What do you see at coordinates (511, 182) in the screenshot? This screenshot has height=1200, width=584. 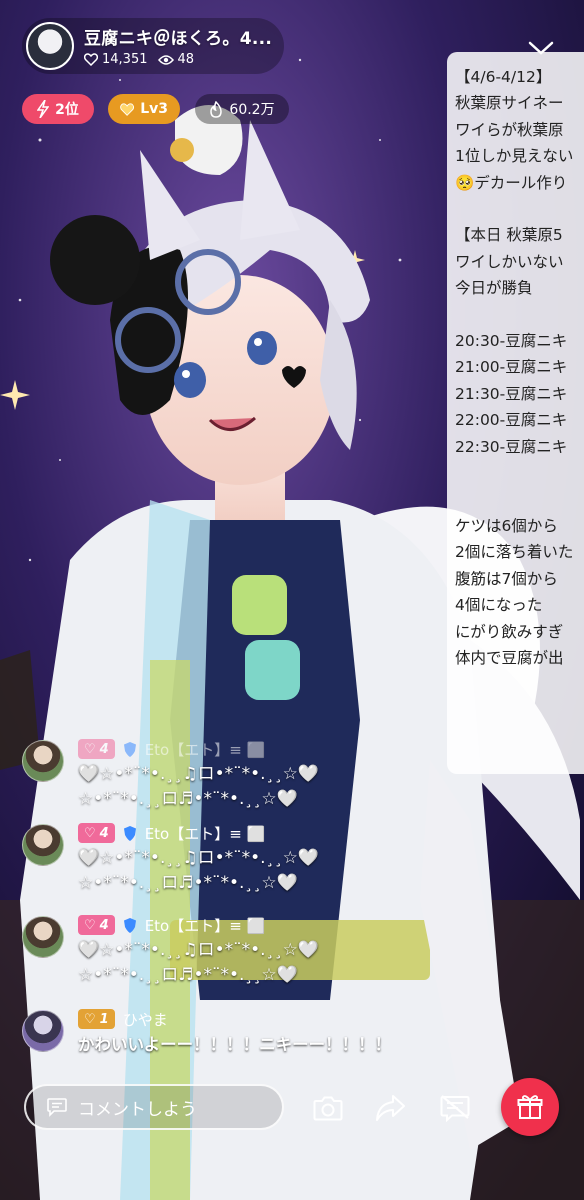 I see `notice-line: 🥺デカール作り` at bounding box center [511, 182].